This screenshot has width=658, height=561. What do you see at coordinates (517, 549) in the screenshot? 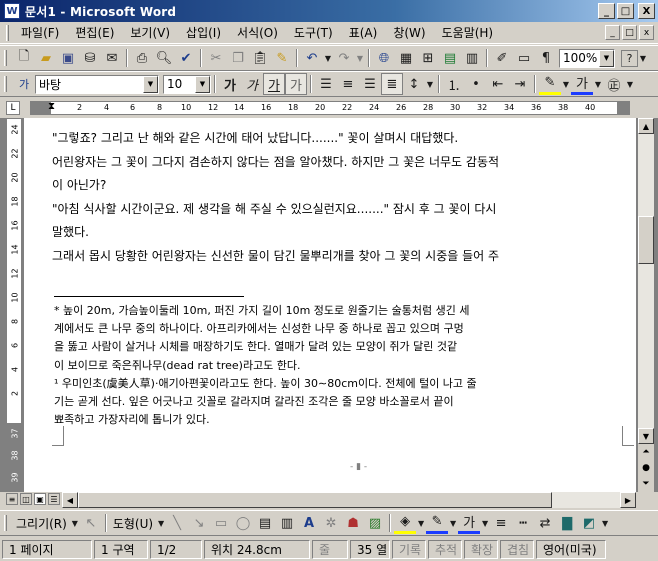
I see `status-overtype: 겹침` at bounding box center [517, 549].